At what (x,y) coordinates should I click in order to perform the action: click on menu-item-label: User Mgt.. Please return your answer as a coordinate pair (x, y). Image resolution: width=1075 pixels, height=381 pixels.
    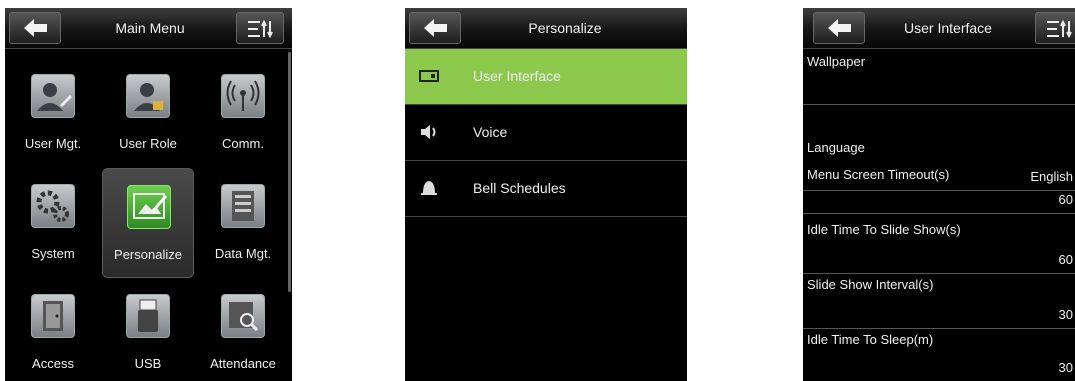
    Looking at the image, I should click on (53, 143).